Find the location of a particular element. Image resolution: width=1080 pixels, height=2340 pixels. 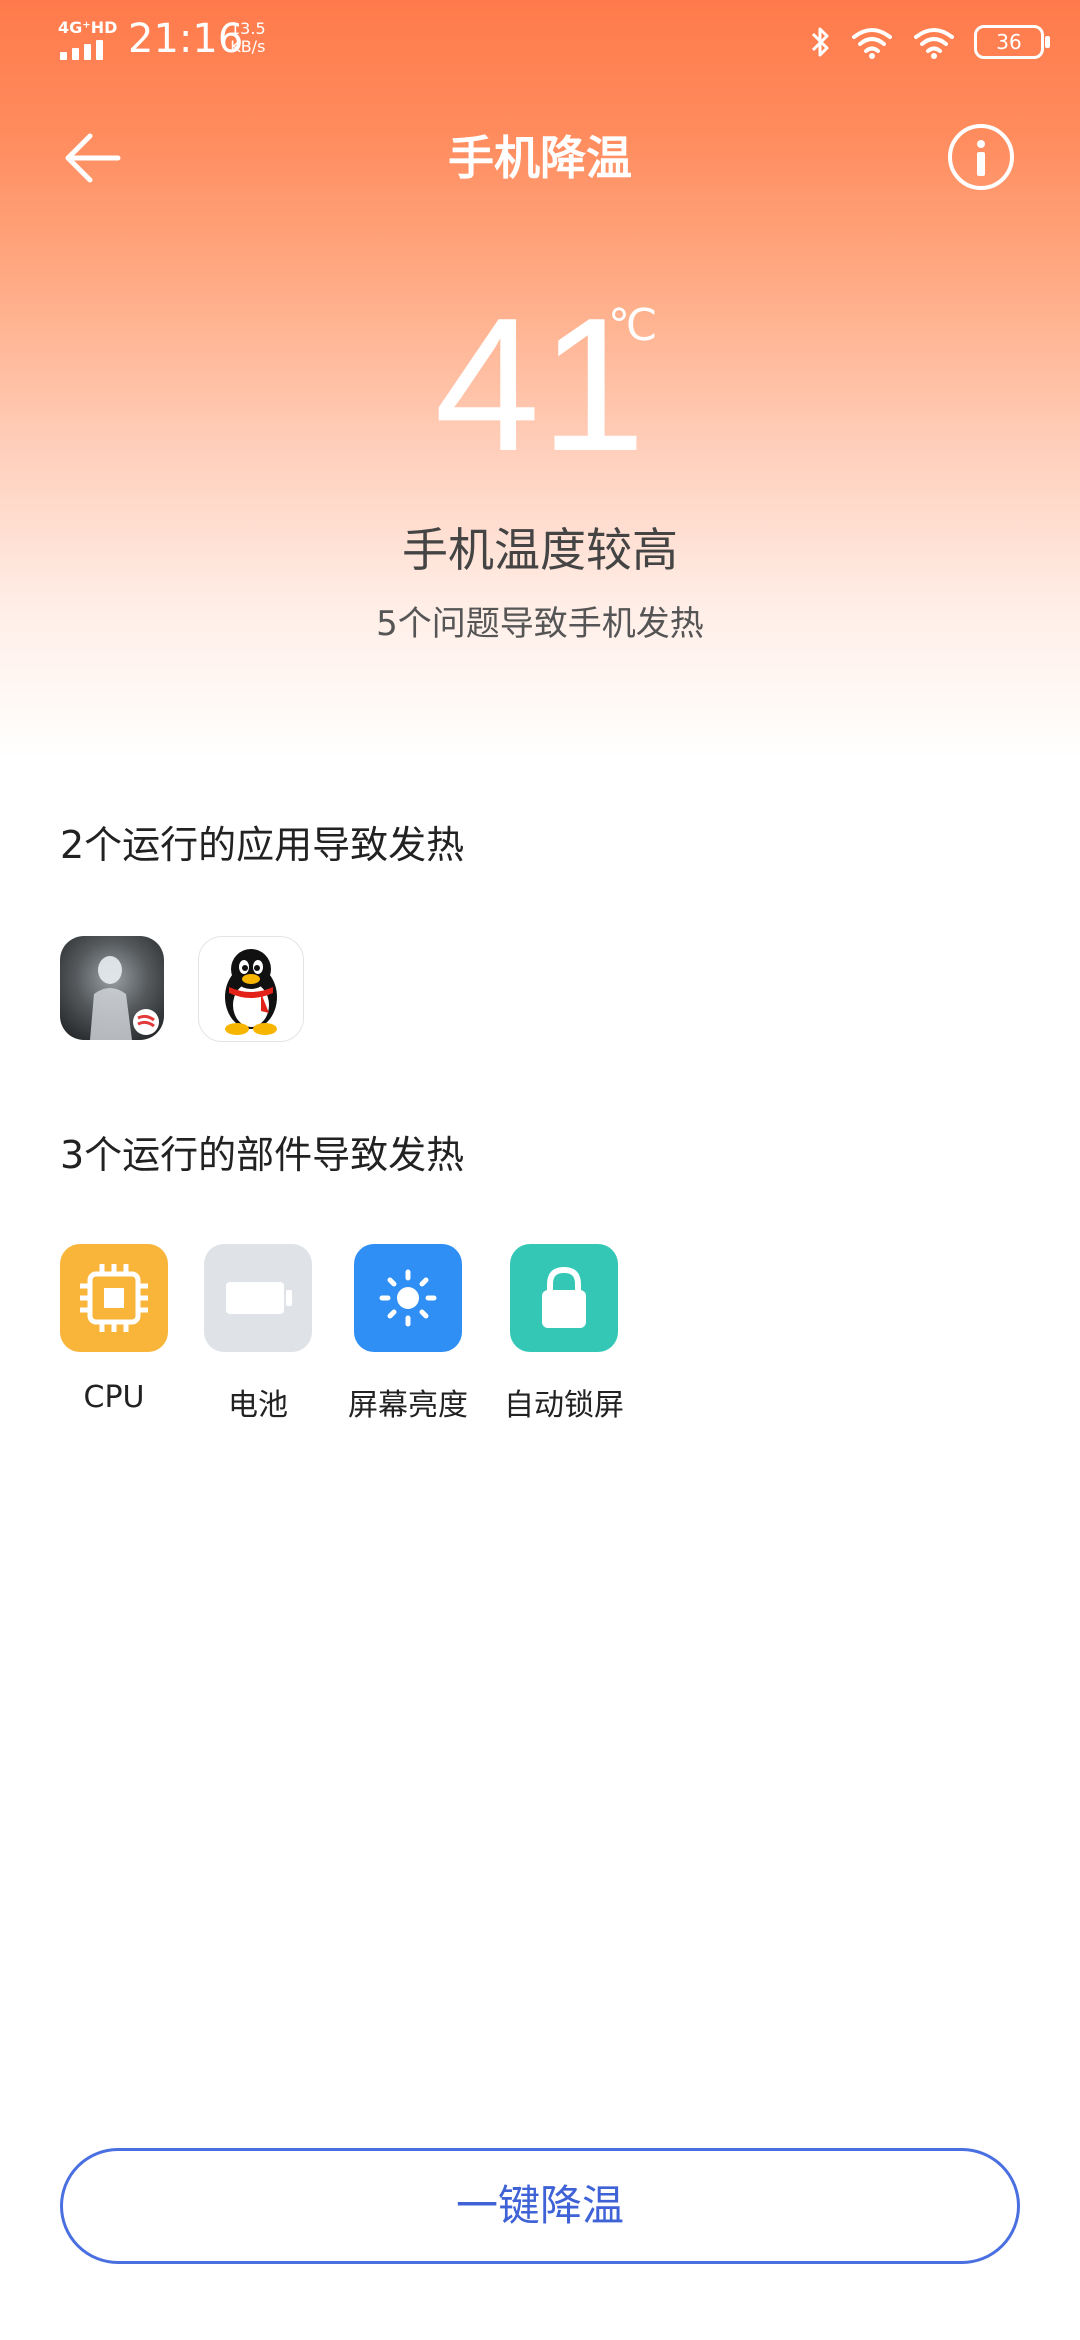

cpu-icon is located at coordinates (114, 1298).